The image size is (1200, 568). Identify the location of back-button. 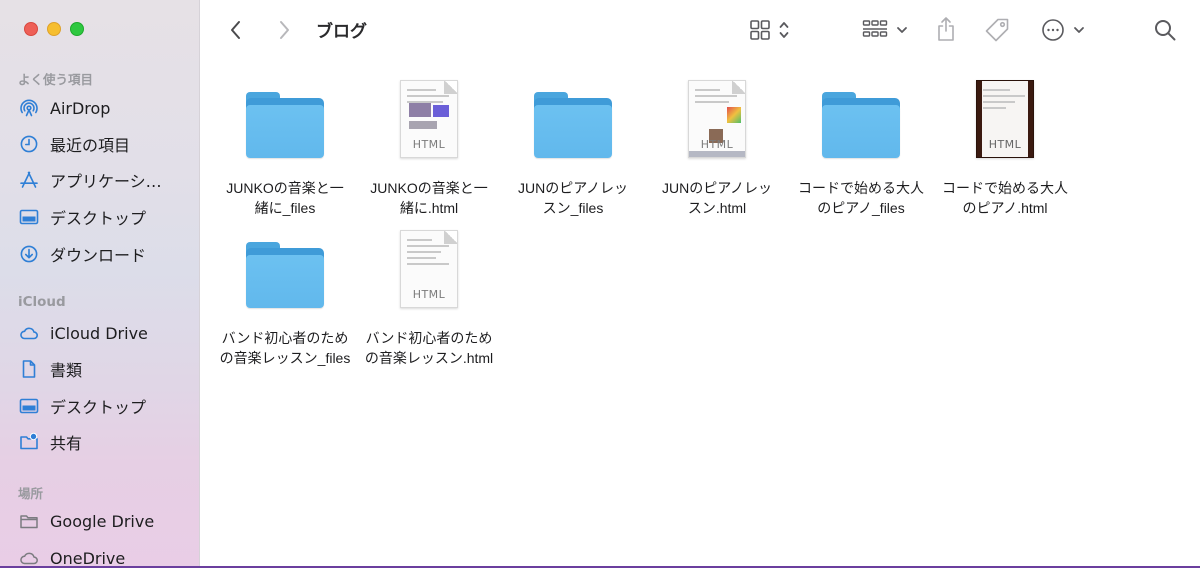
(236, 30).